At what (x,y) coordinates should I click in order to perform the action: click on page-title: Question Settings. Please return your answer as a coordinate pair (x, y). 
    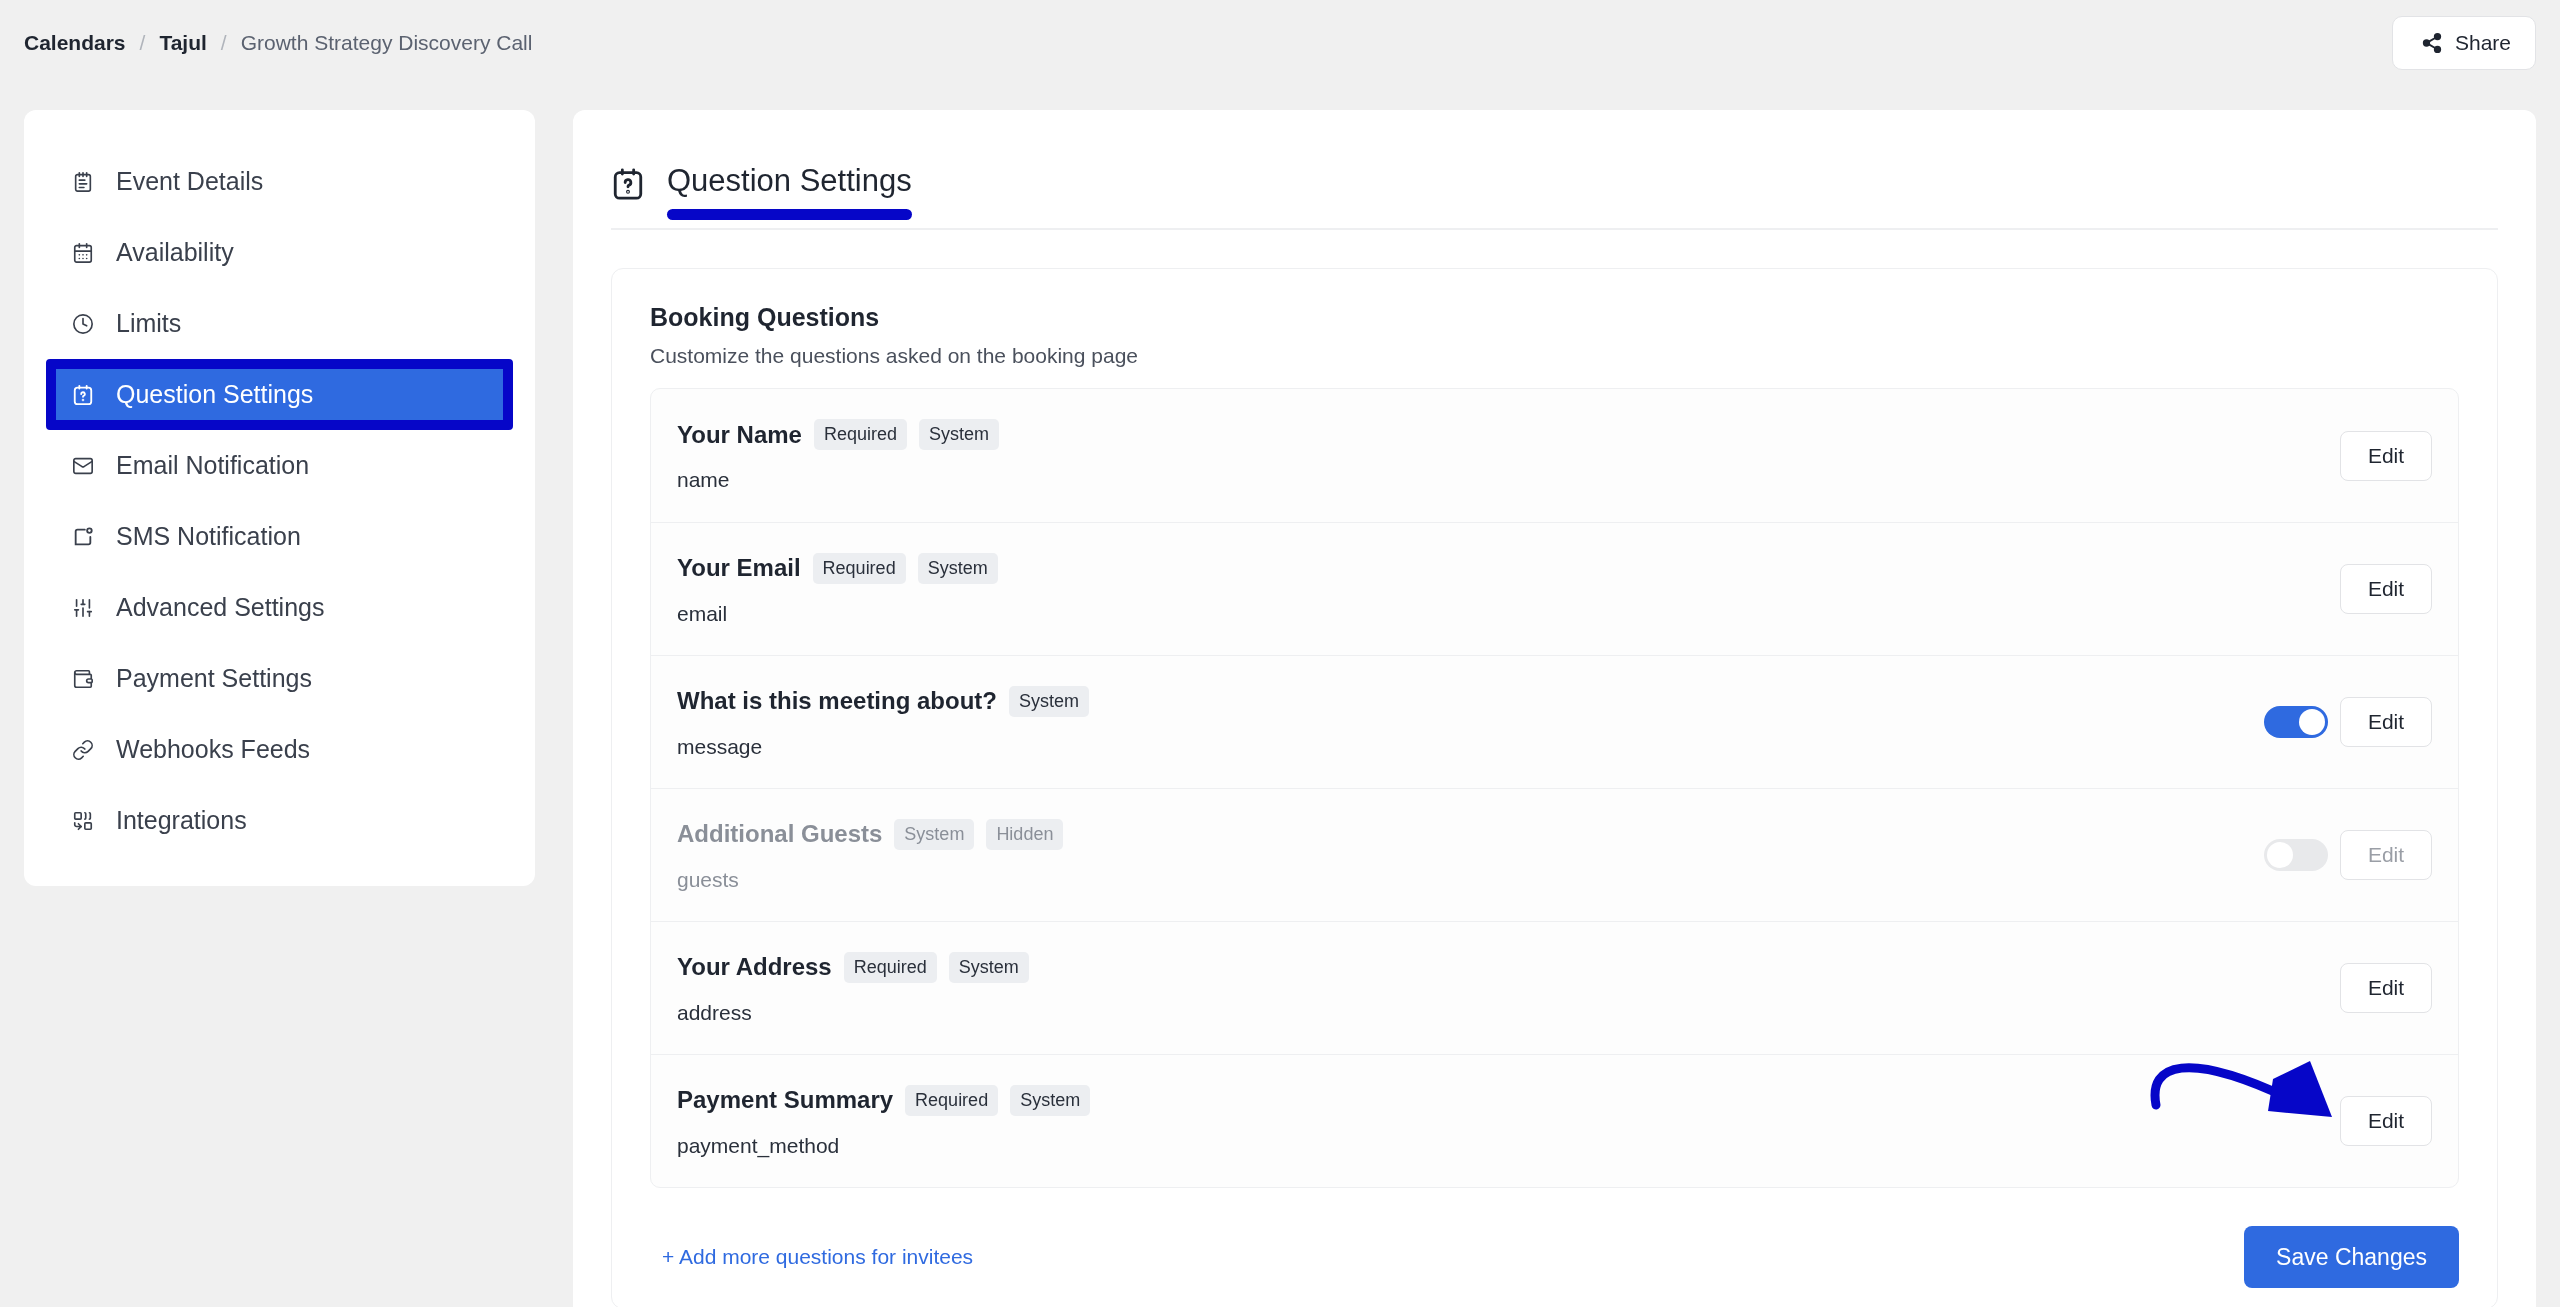
    Looking at the image, I should click on (789, 180).